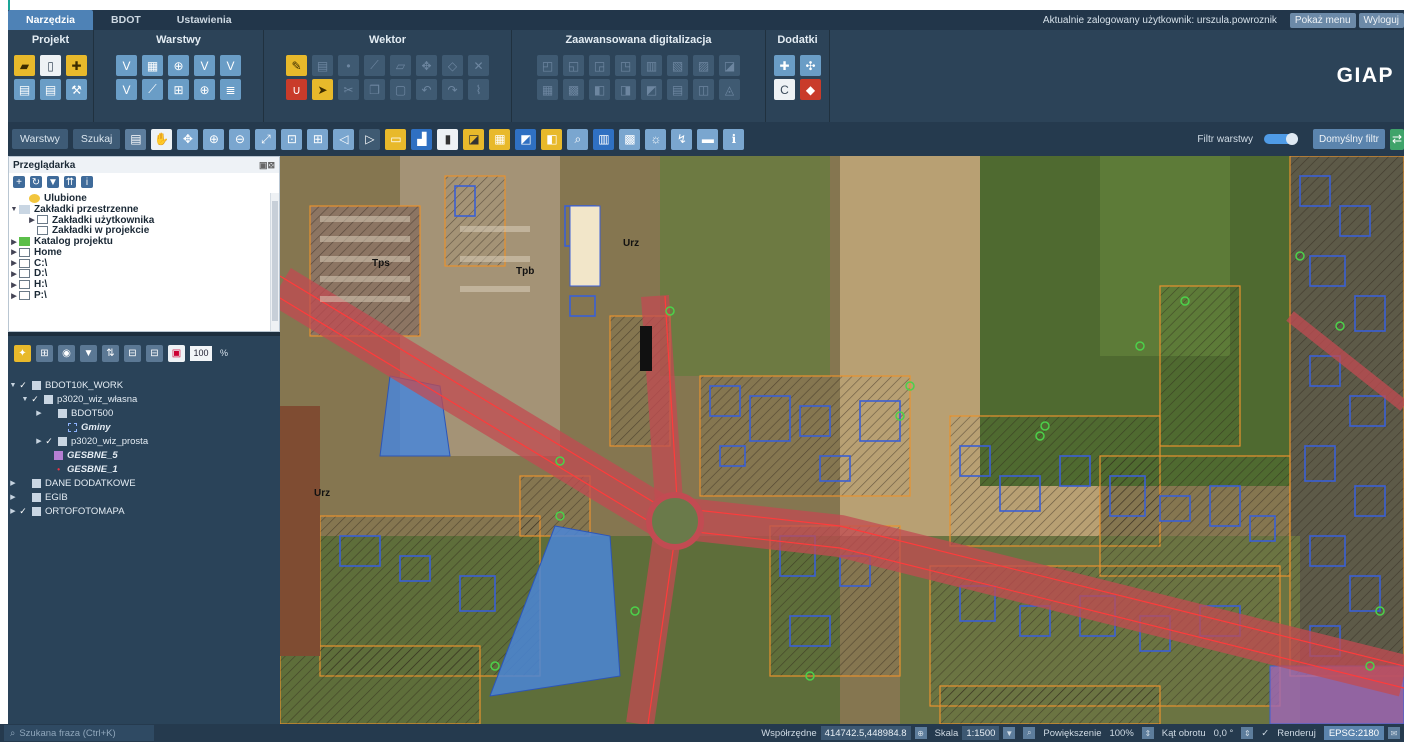 The image size is (1404, 742). What do you see at coordinates (426, 65) in the screenshot?
I see `move-feature-icon: ✥` at bounding box center [426, 65].